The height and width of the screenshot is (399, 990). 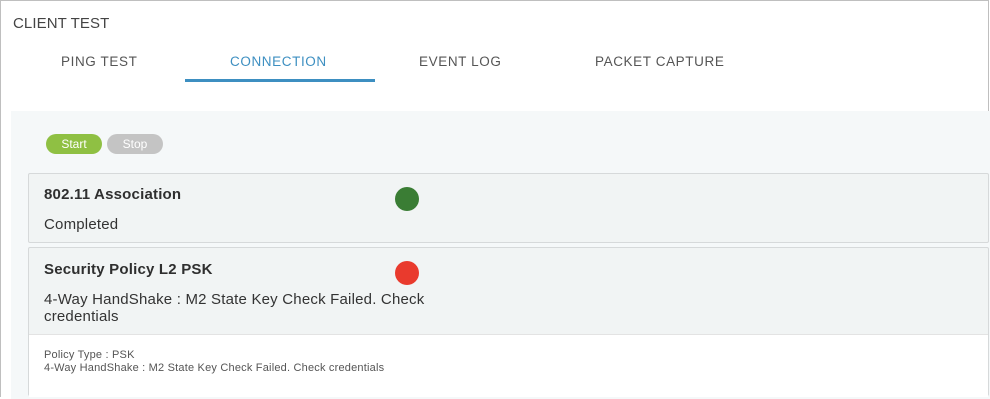 What do you see at coordinates (113, 194) in the screenshot?
I see `step-title: 802.11 Association` at bounding box center [113, 194].